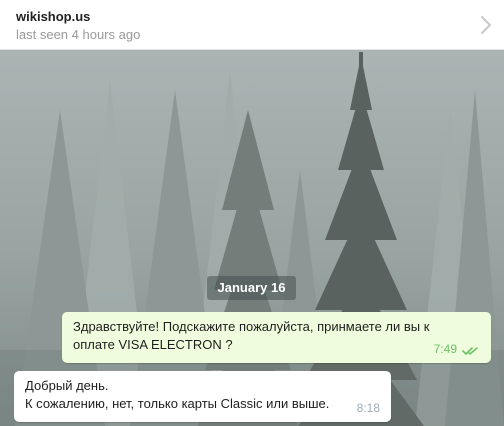 The image size is (504, 426). What do you see at coordinates (78, 34) in the screenshot?
I see `last-seen-status: last seen 4 hours ago` at bounding box center [78, 34].